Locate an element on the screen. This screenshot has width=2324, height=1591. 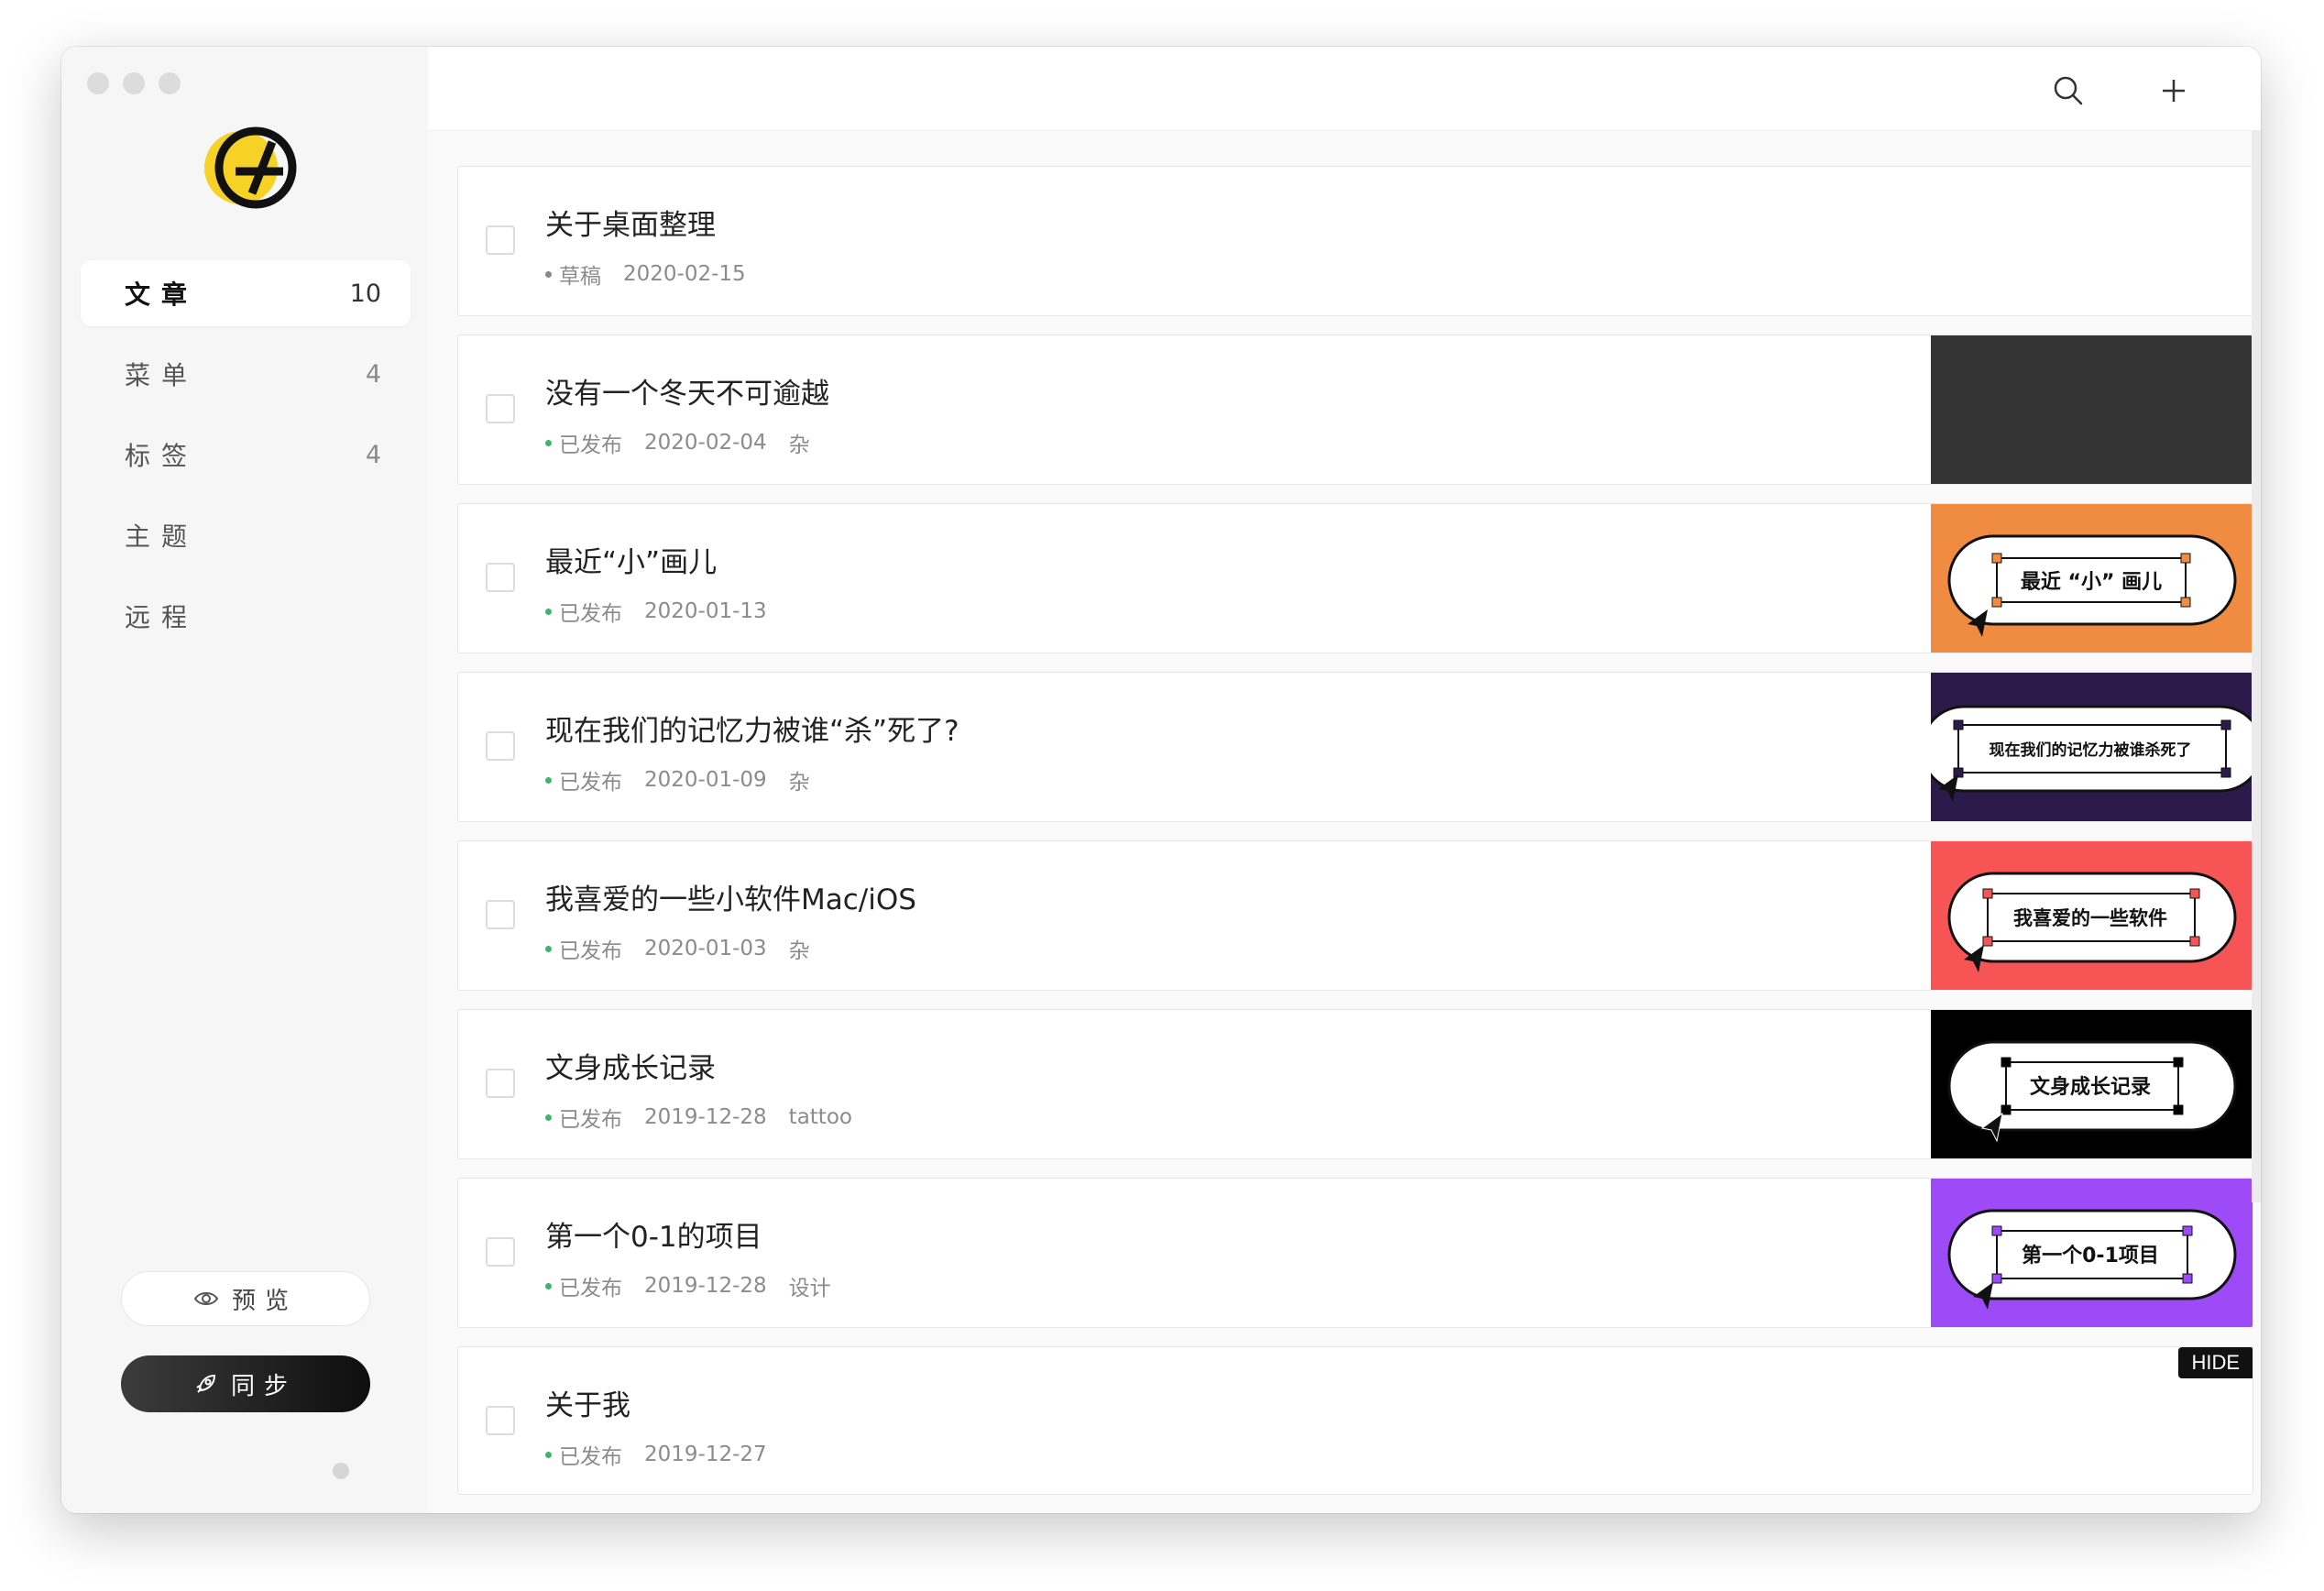
sidebar-item-themes: 主题 is located at coordinates (246, 535).